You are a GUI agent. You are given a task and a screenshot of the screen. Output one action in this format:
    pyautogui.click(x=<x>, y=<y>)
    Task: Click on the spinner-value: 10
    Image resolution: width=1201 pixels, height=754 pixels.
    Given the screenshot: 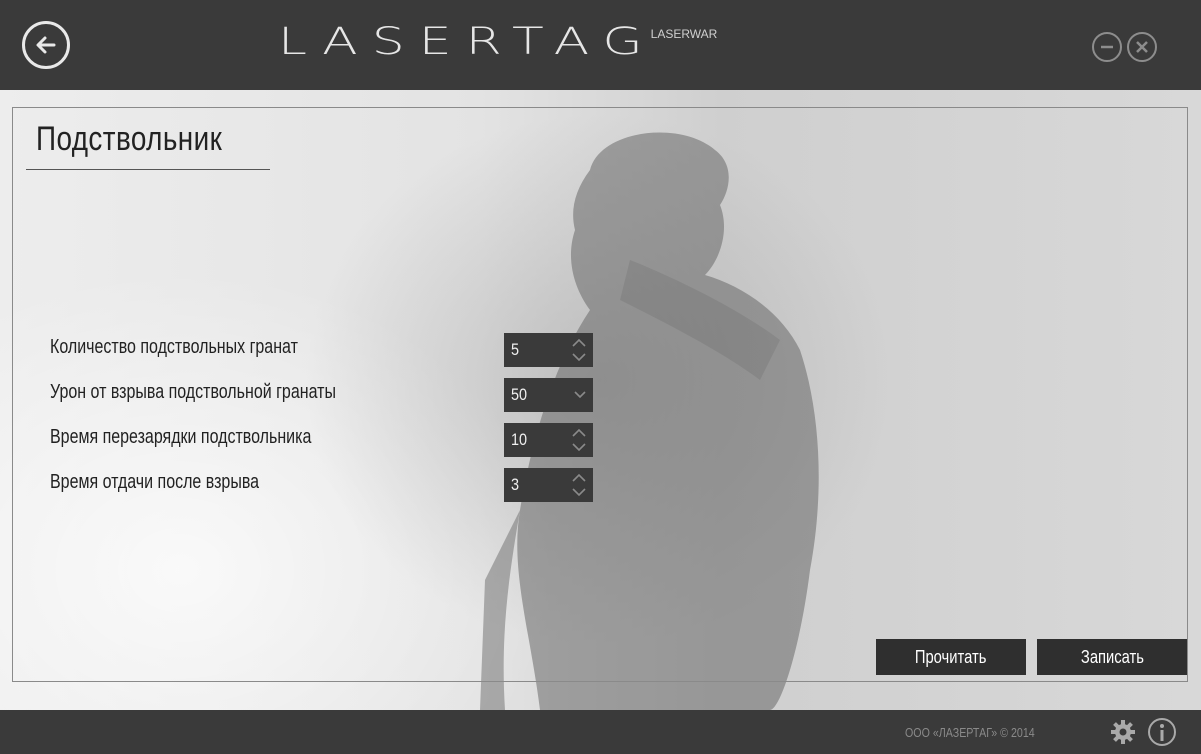 What is the action you would take?
    pyautogui.click(x=519, y=440)
    